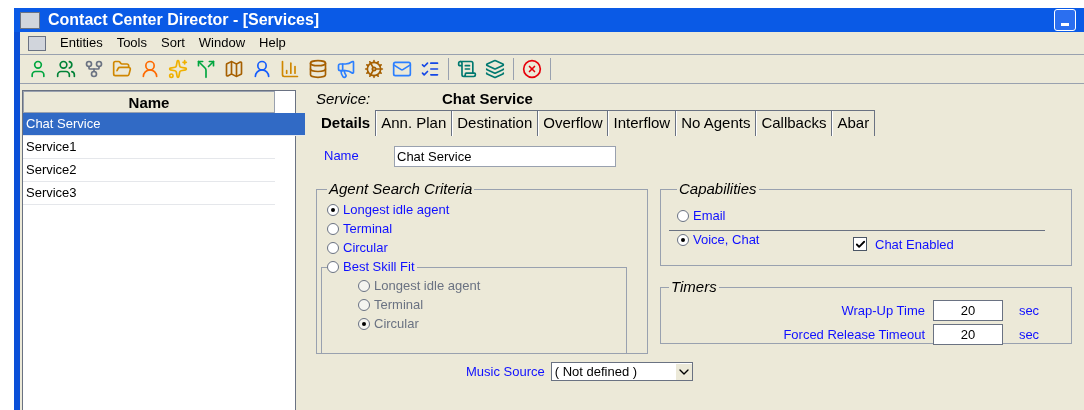 The height and width of the screenshot is (410, 1084). What do you see at coordinates (206, 69) in the screenshot?
I see `split-arrow-icon` at bounding box center [206, 69].